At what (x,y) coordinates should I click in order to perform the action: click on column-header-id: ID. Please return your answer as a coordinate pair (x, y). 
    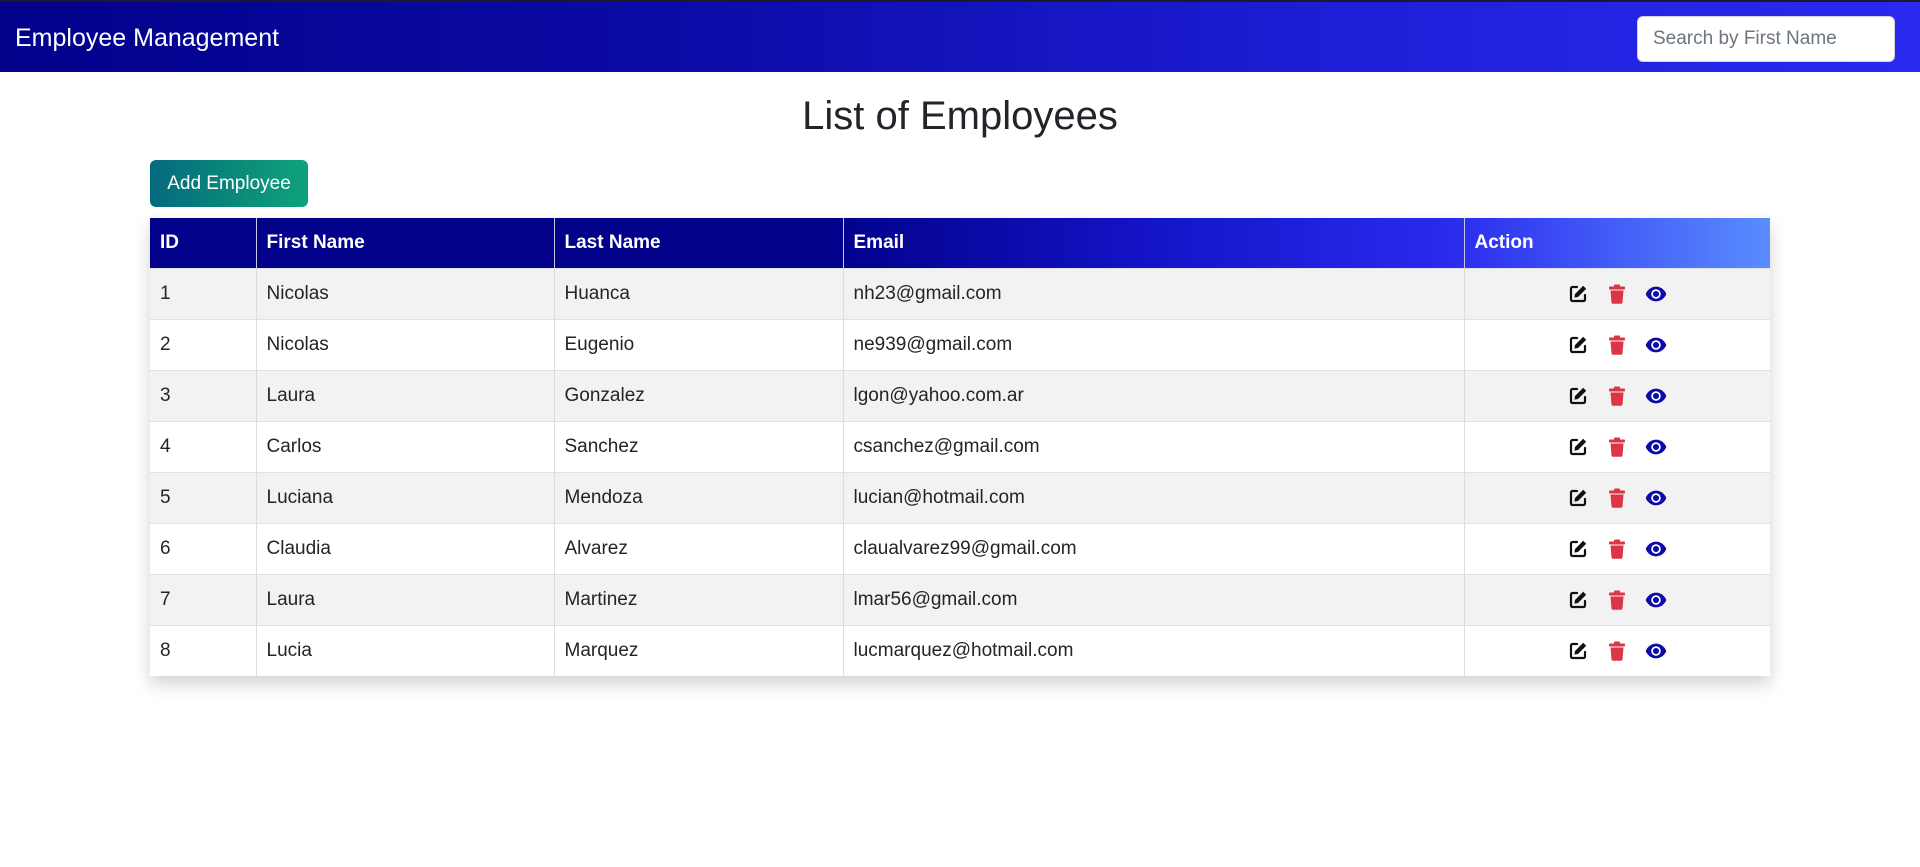
    Looking at the image, I should click on (203, 243).